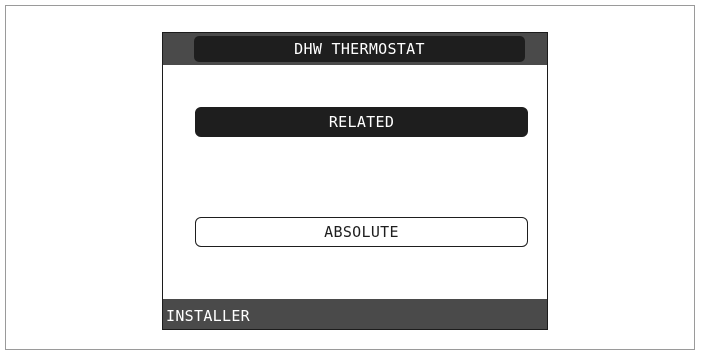  I want to click on option-absolute-button: ABSOLUTE, so click(361, 232).